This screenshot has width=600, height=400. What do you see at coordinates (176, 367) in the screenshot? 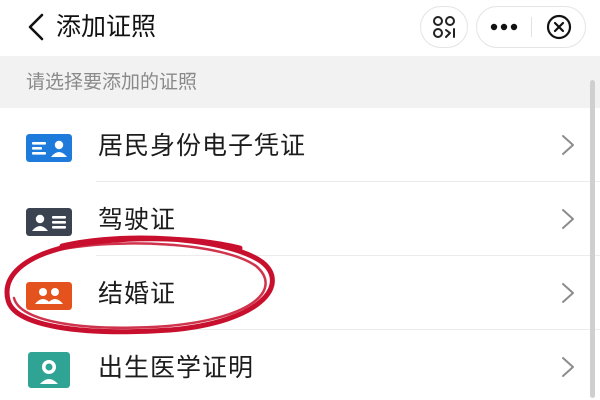
I see `certificate-label: 出生医学证明` at bounding box center [176, 367].